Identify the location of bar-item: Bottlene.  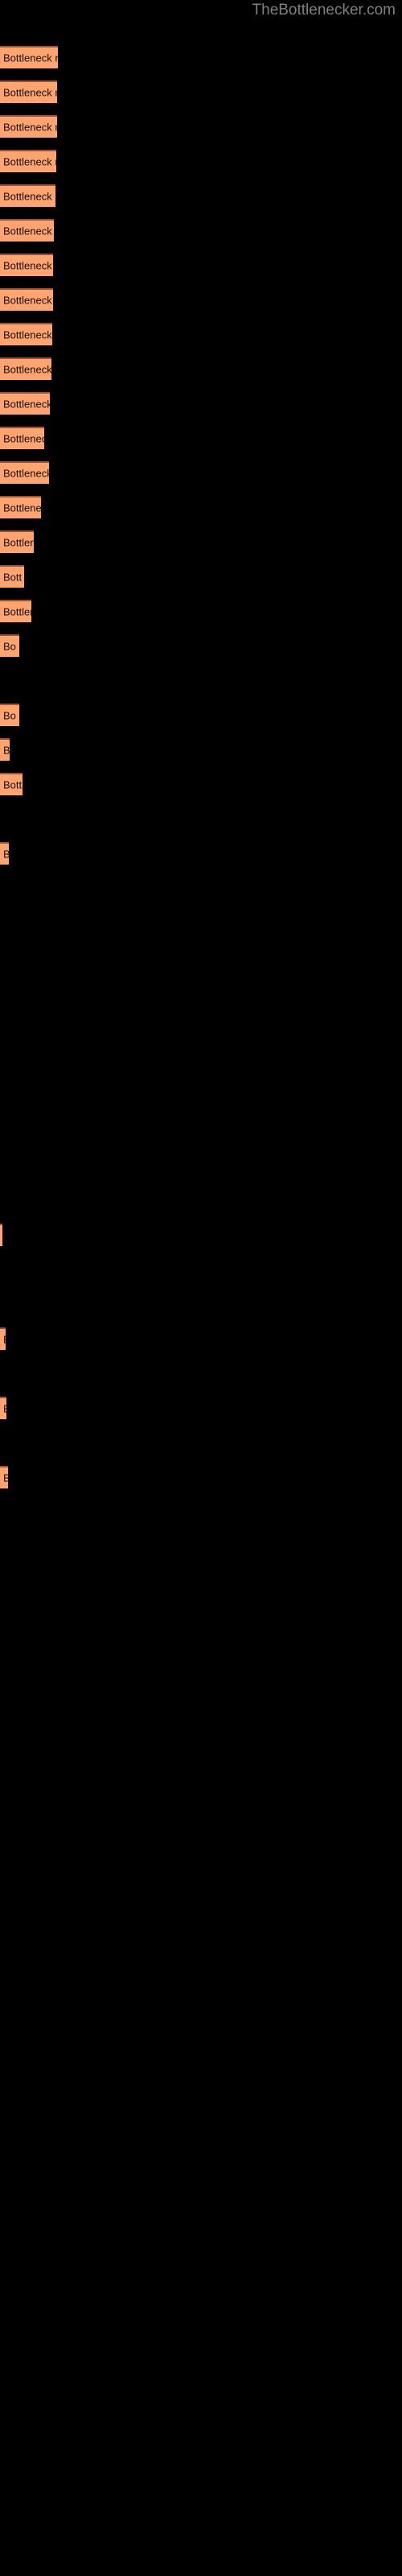
(15, 611).